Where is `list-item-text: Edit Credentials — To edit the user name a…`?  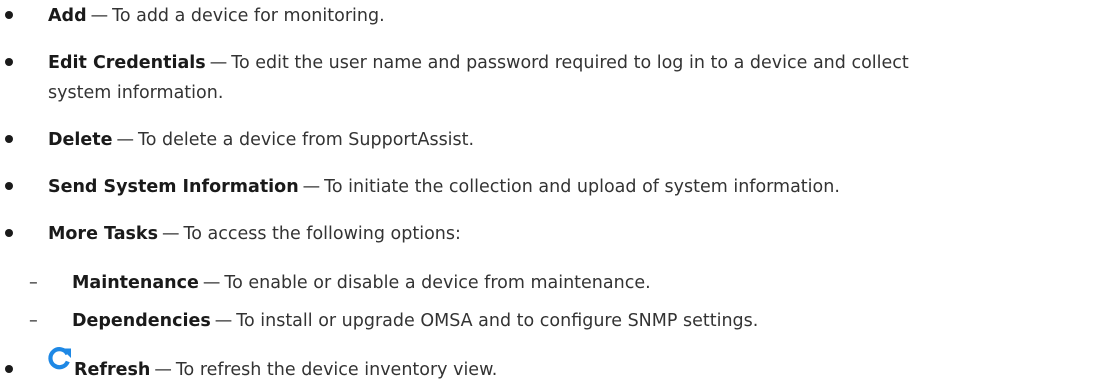 list-item-text: Edit Credentials — To edit the user name a… is located at coordinates (478, 63).